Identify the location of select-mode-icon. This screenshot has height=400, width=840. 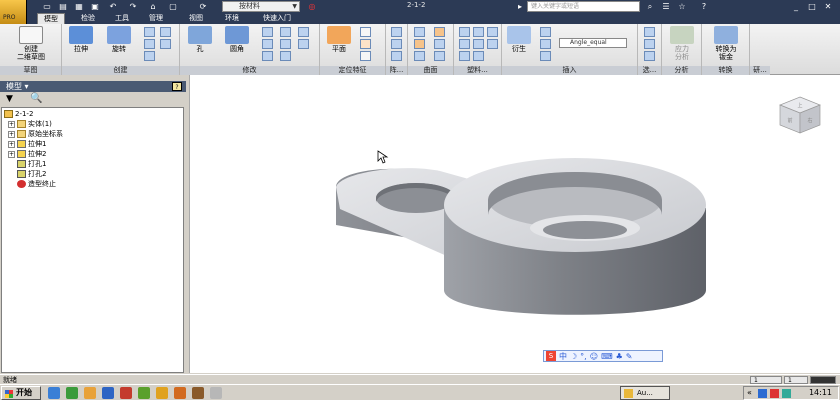
(649, 44).